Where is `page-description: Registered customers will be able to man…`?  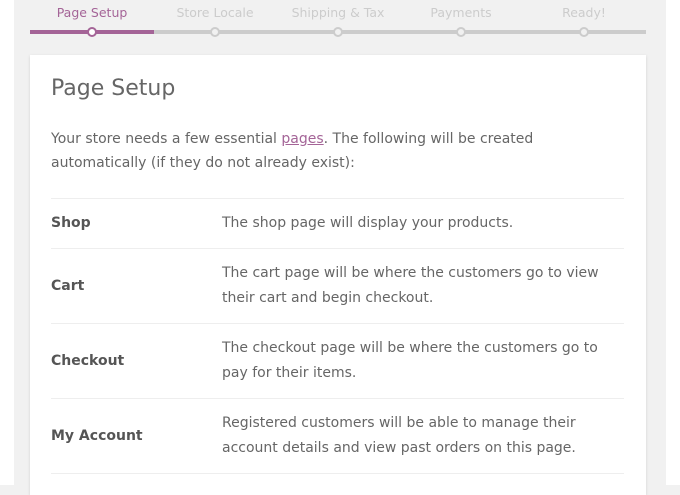
page-description: Registered customers will be able to man… is located at coordinates (423, 436).